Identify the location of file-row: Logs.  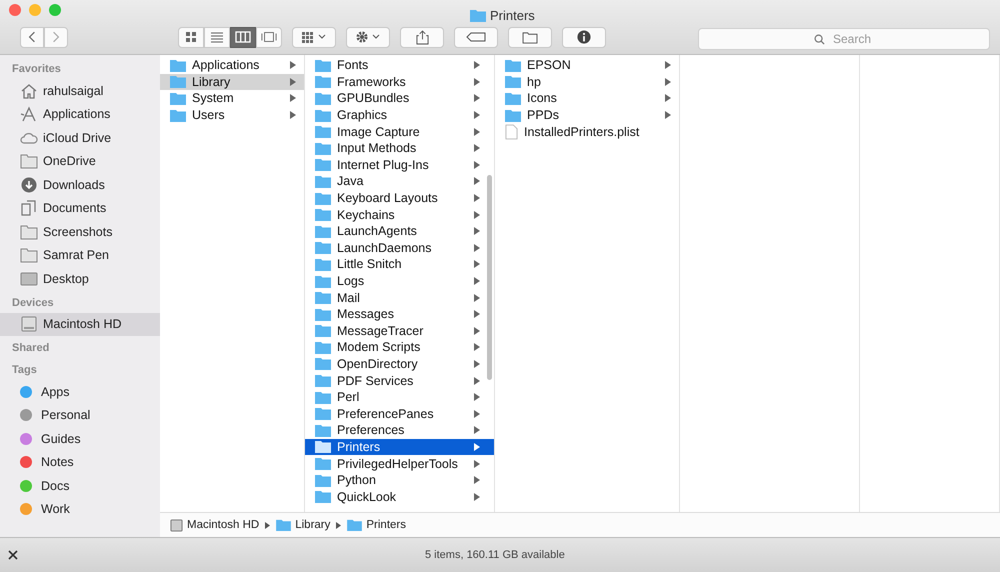
(399, 281).